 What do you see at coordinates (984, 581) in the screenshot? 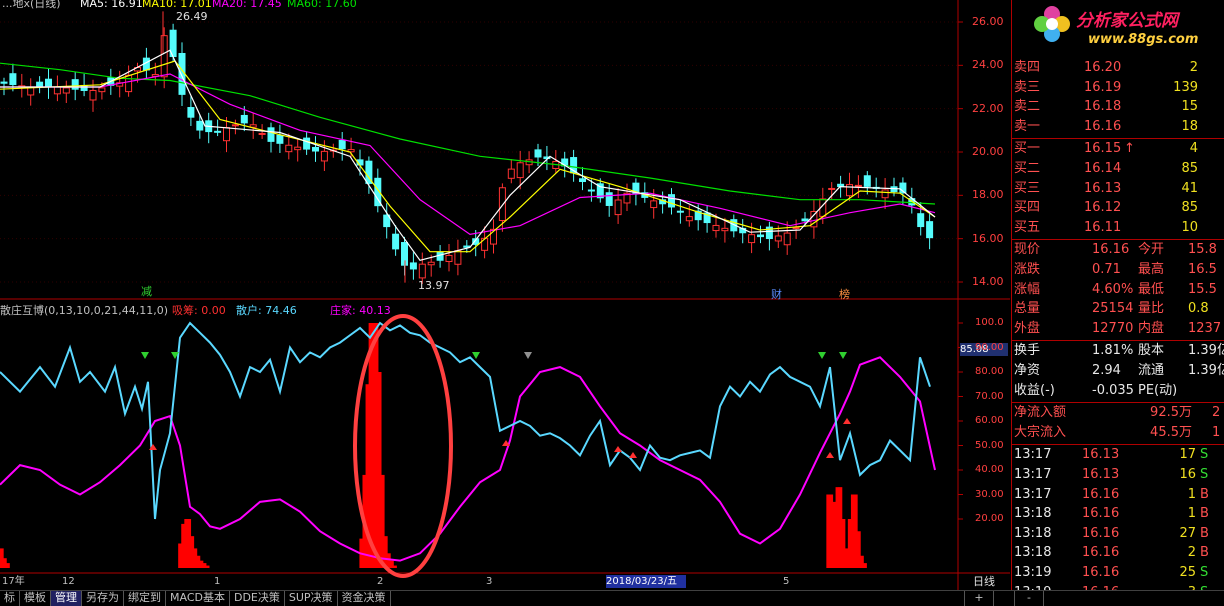
I see `period-button: 日线` at bounding box center [984, 581].